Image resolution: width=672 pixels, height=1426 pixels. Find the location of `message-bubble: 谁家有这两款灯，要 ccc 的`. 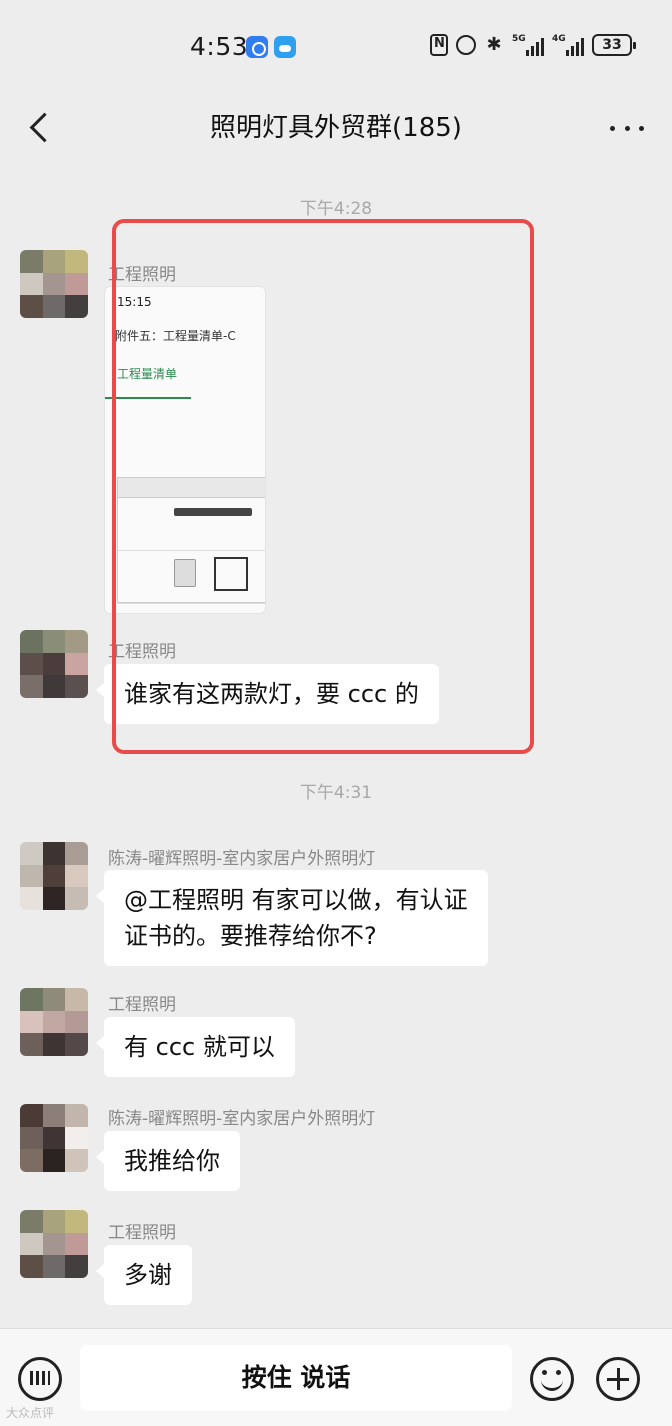

message-bubble: 谁家有这两款灯，要 ccc 的 is located at coordinates (267, 694).